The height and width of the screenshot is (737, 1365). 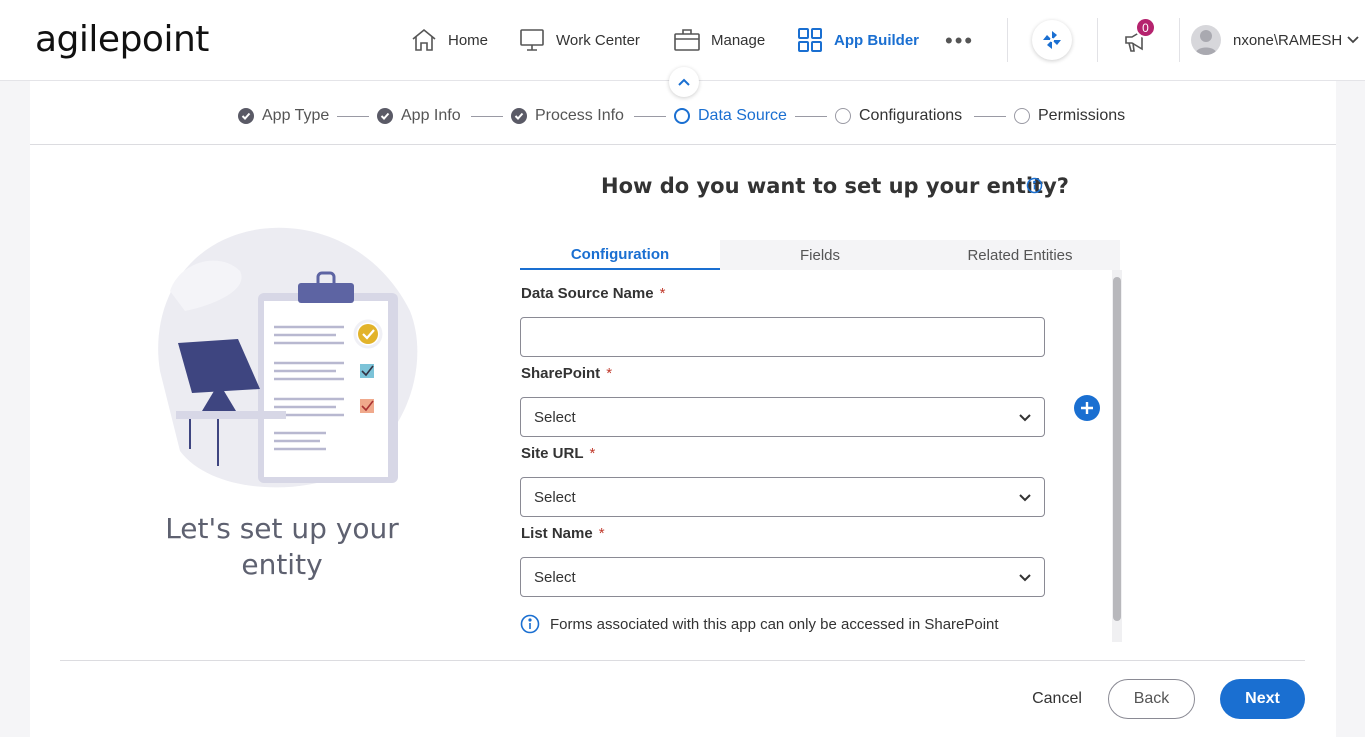 I want to click on user-silhouette-icon, so click(x=1206, y=42).